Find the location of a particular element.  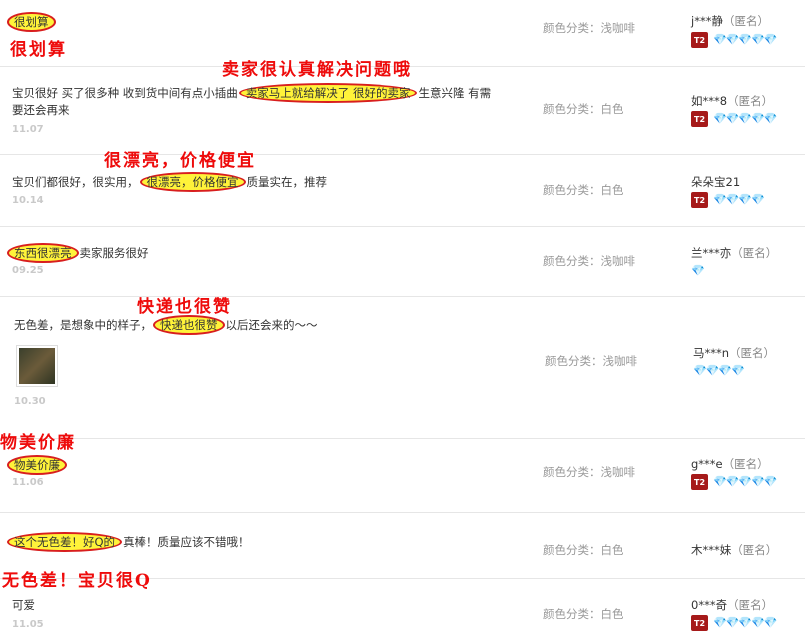

credit-rating: 💎💎💎💎 is located at coordinates (719, 371).